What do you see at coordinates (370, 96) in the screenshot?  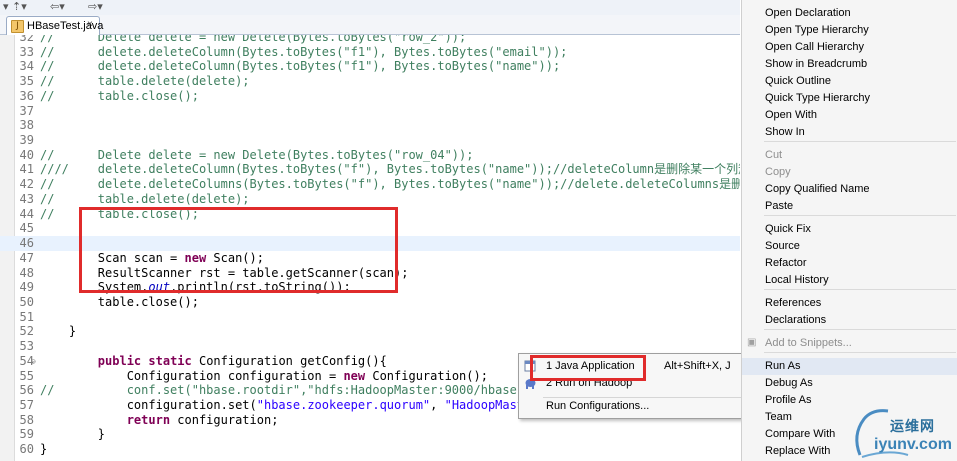 I see `code-line: 36 // table.close();` at bounding box center [370, 96].